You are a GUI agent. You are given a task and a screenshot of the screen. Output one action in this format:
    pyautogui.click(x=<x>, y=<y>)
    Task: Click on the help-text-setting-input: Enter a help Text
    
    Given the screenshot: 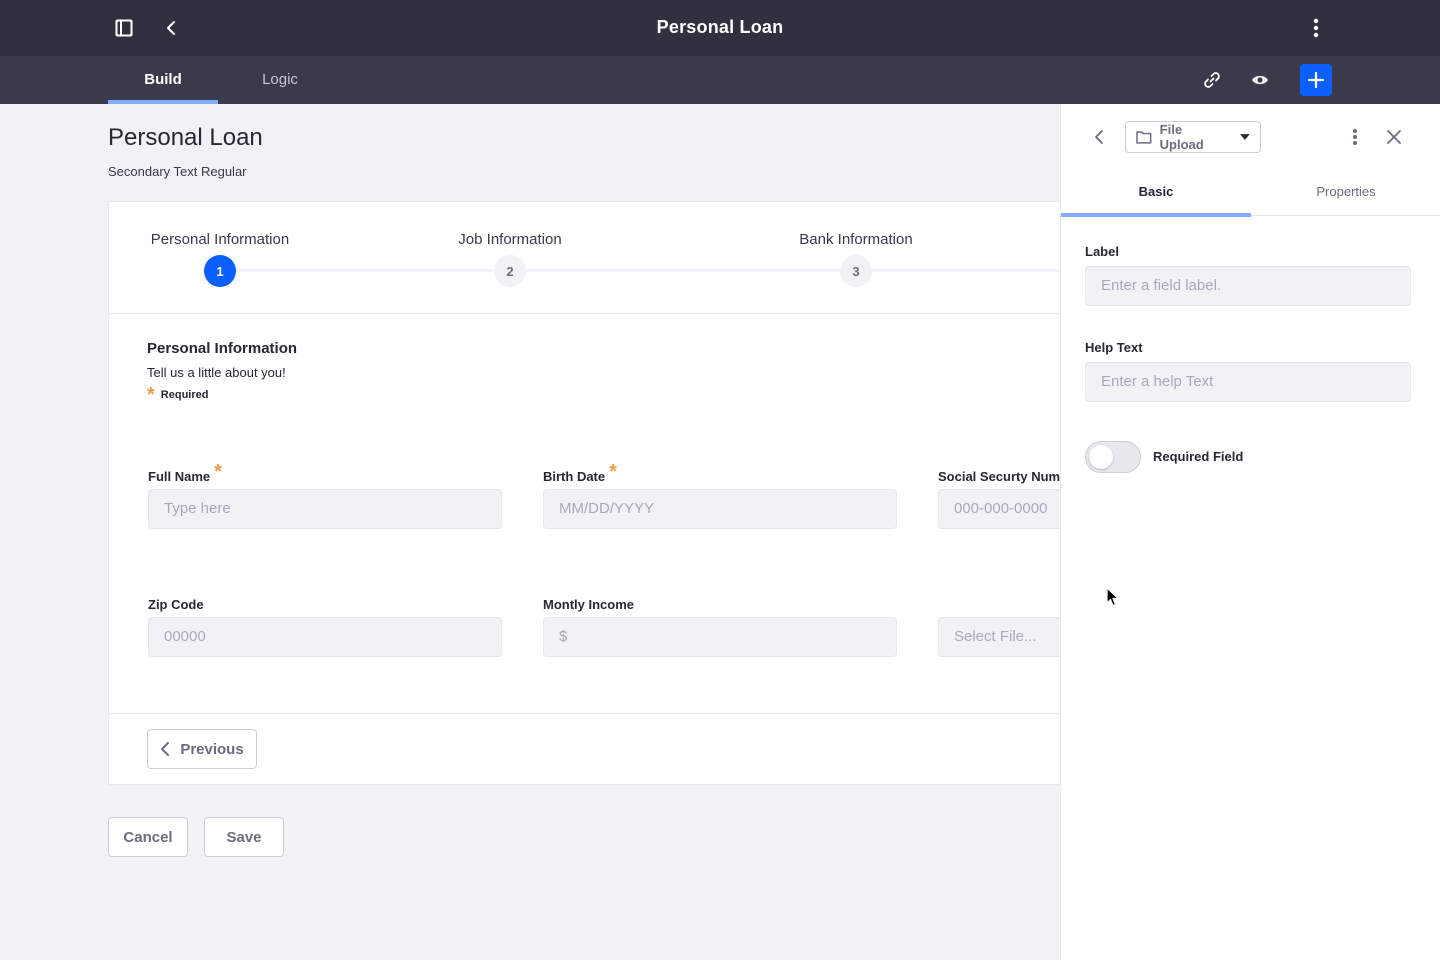 What is the action you would take?
    pyautogui.click(x=1248, y=382)
    